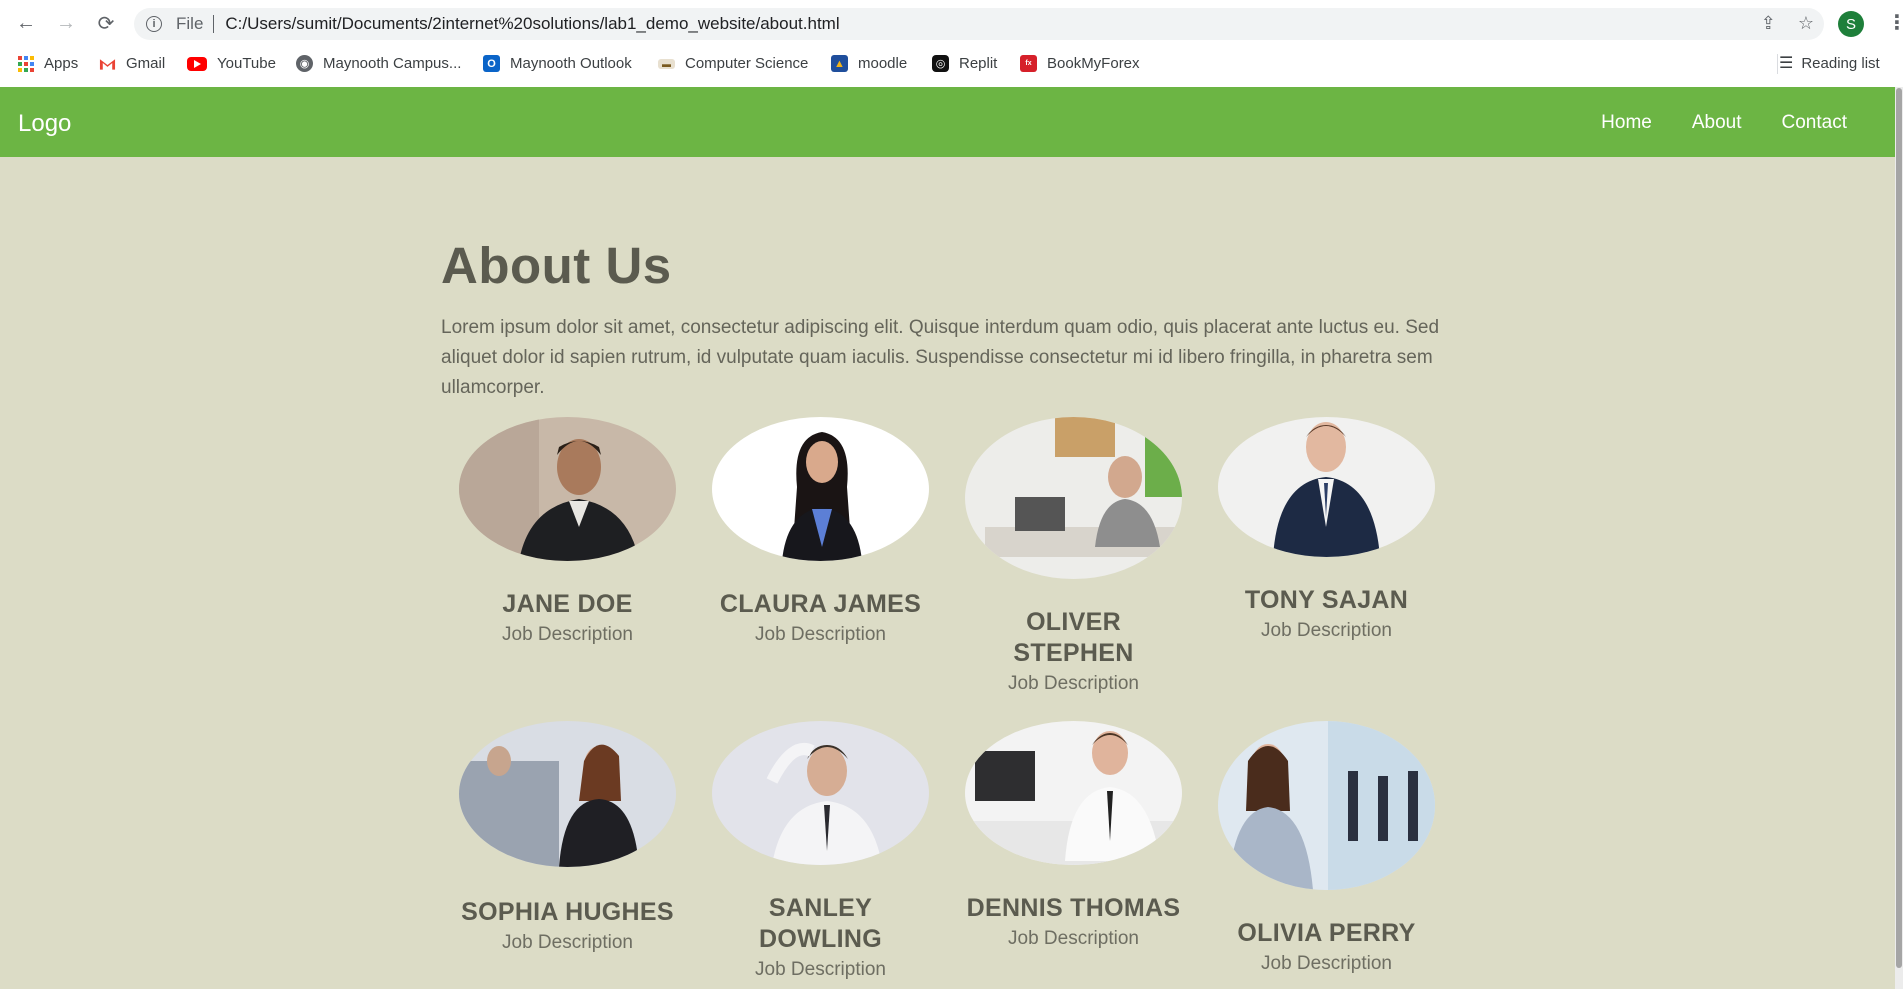  I want to click on site-nav-links: Home About Contact, so click(1724, 123).